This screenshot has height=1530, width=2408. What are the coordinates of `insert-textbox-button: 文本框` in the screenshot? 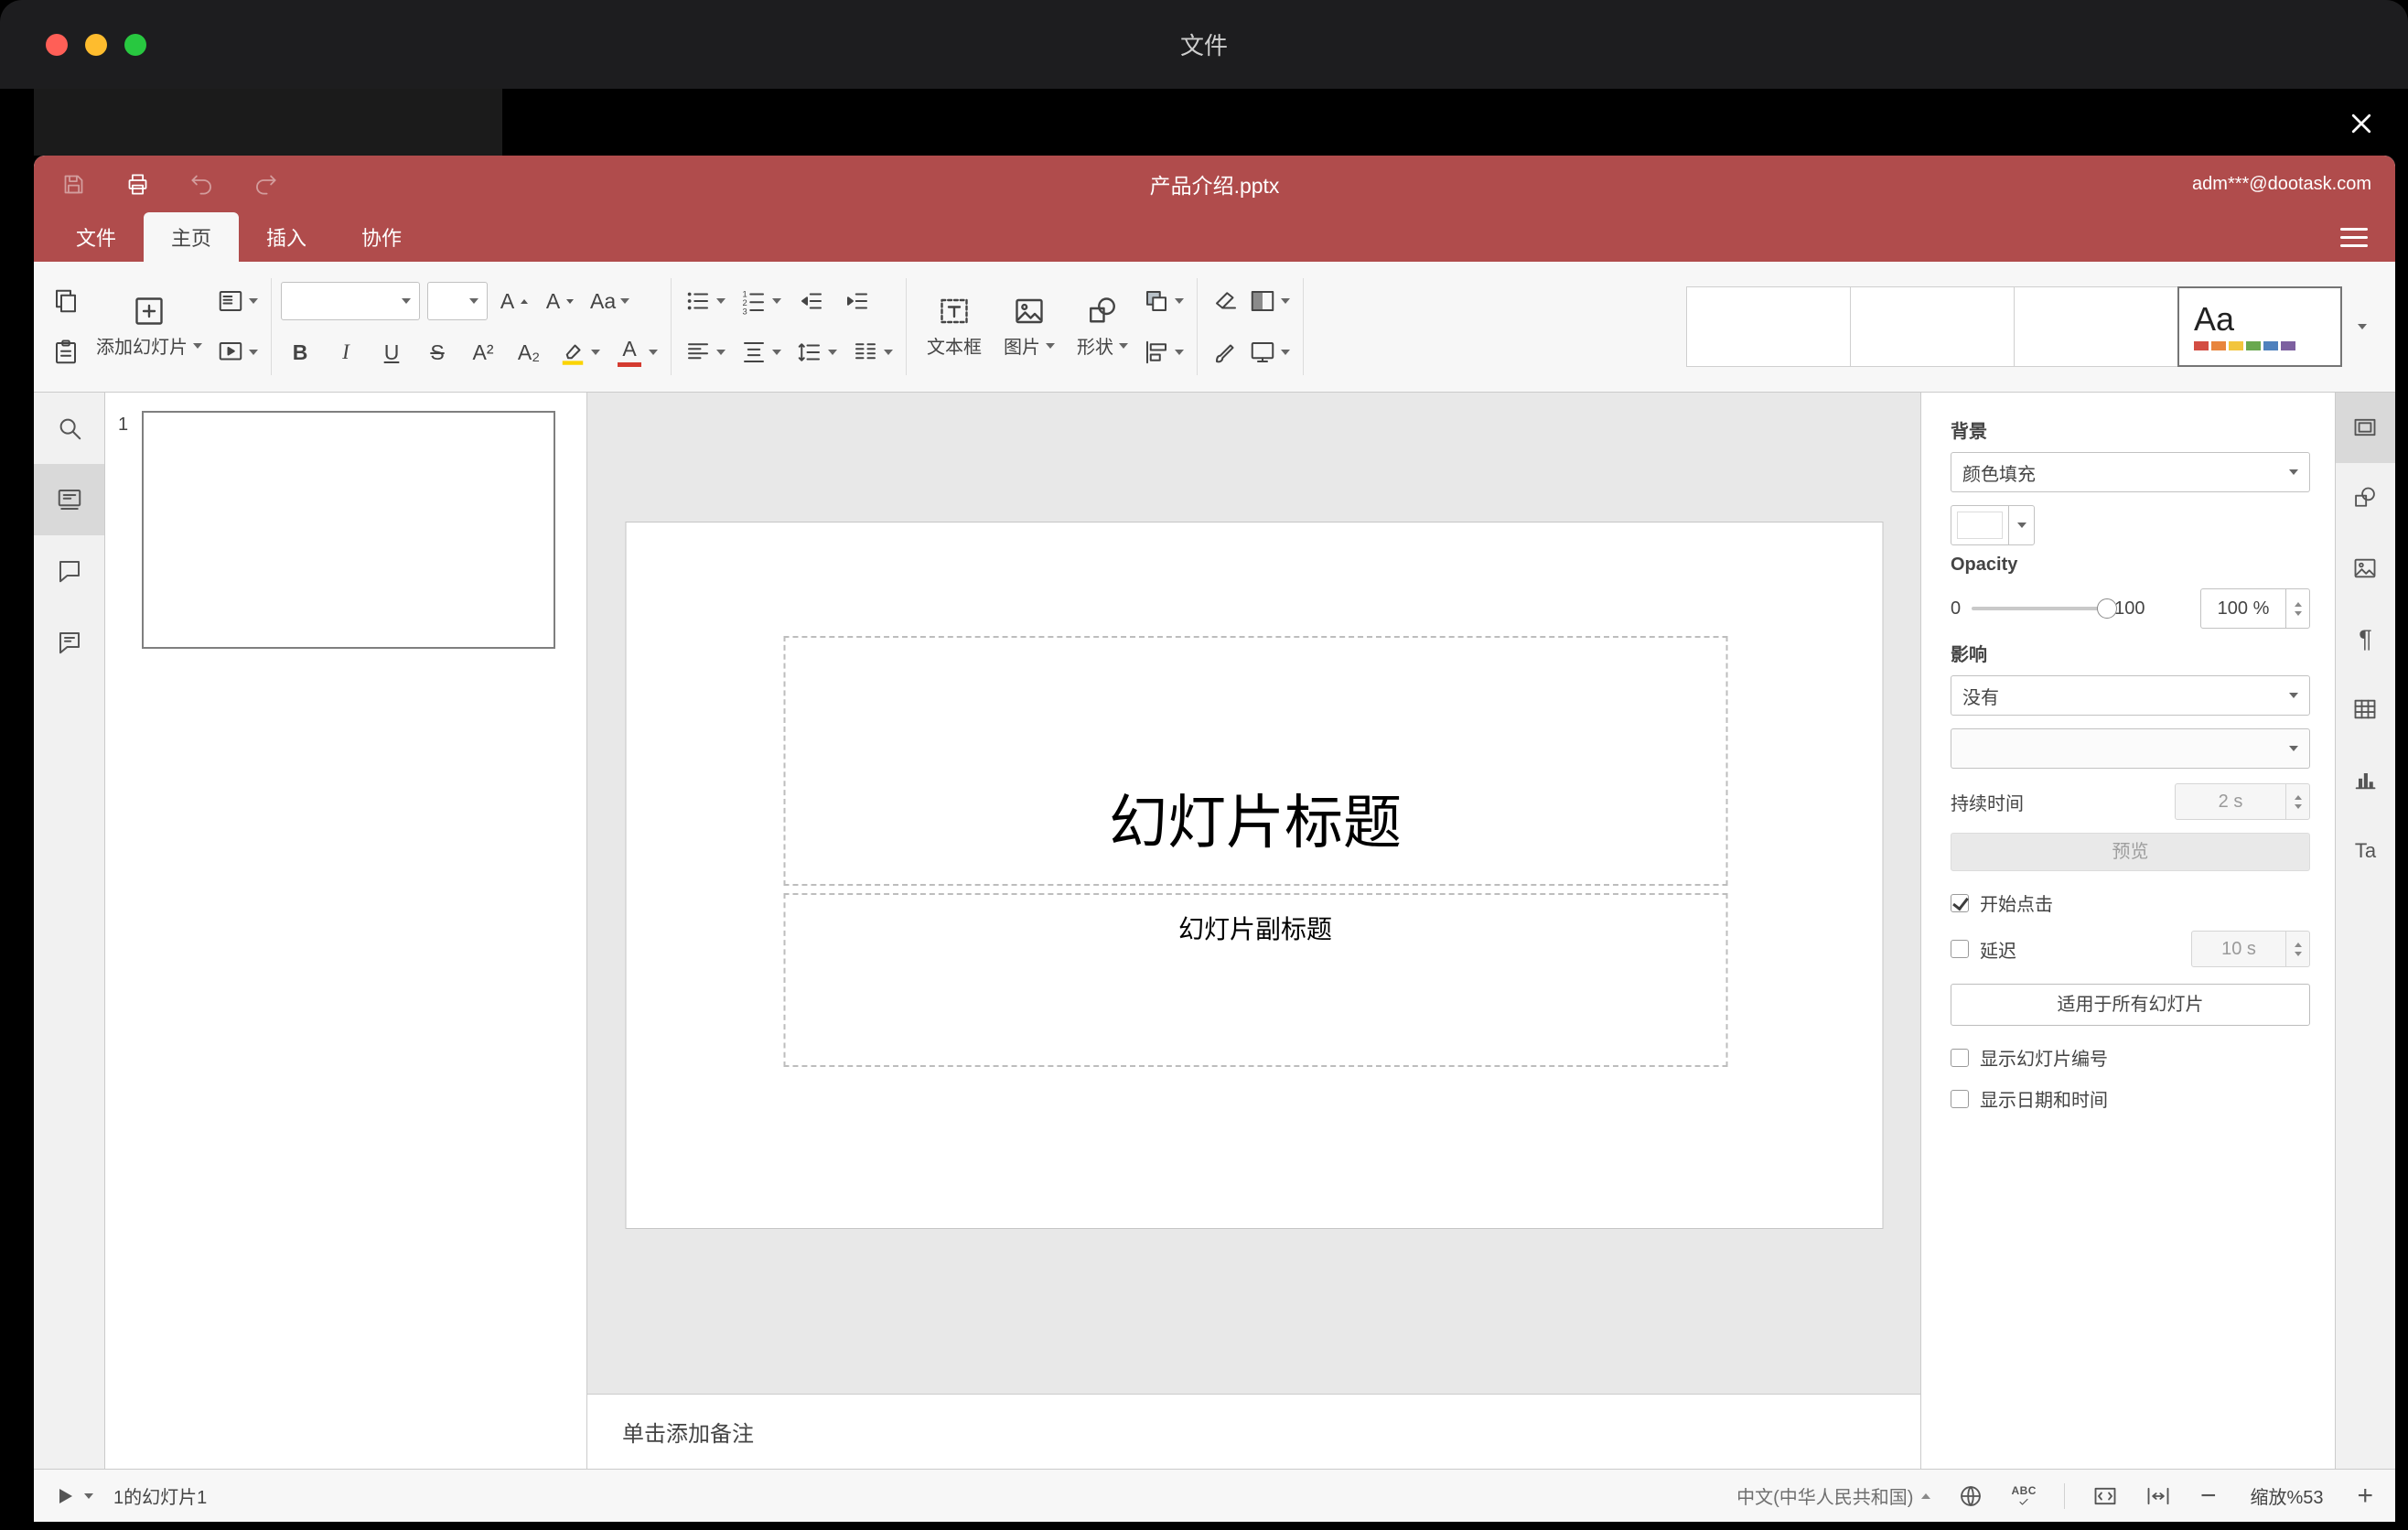 It's located at (954, 326).